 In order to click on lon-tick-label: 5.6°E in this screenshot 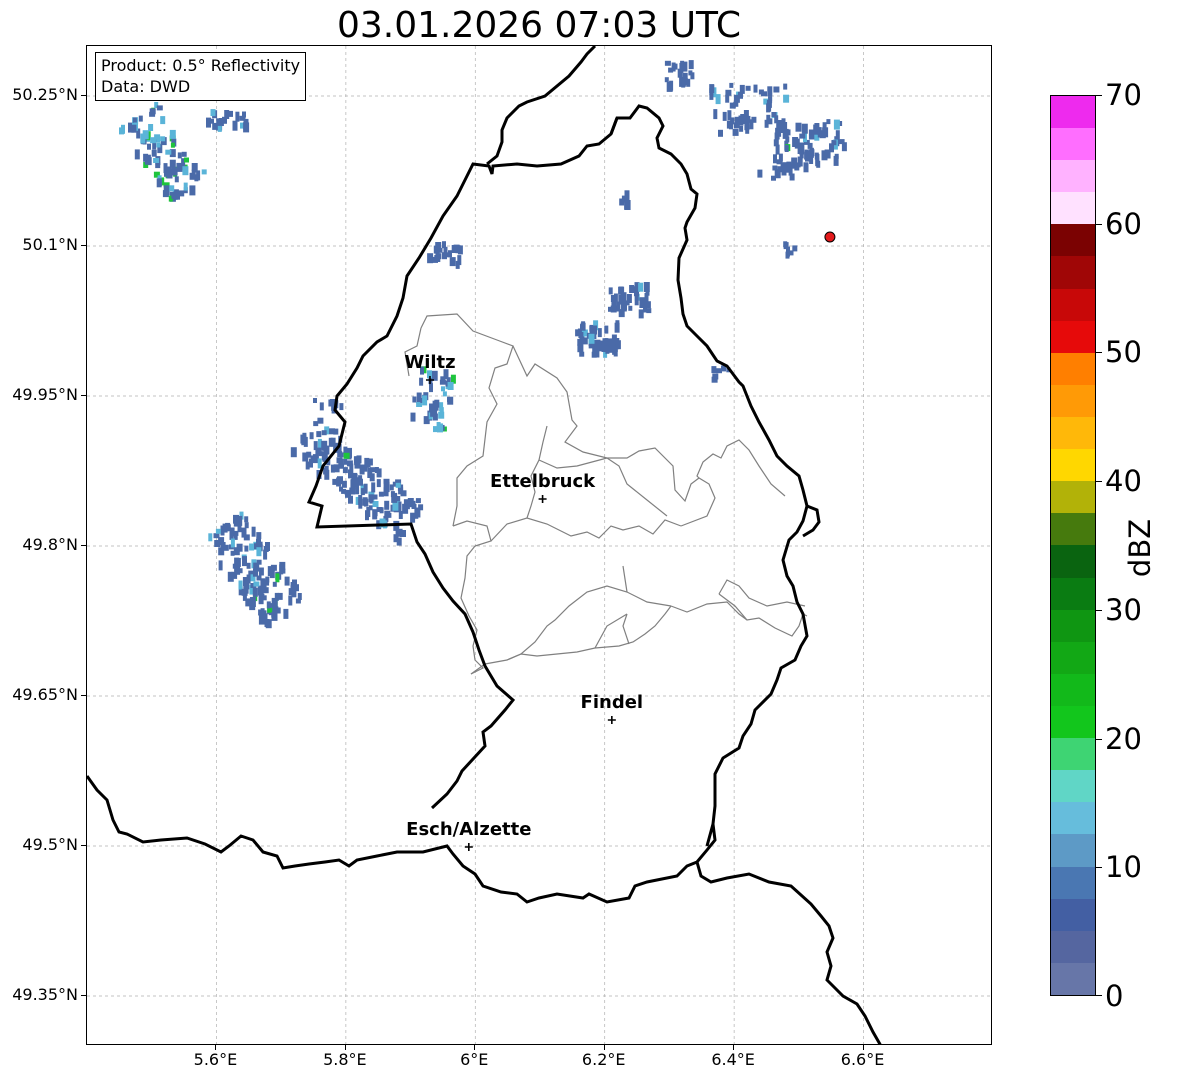, I will do `click(215, 1059)`.